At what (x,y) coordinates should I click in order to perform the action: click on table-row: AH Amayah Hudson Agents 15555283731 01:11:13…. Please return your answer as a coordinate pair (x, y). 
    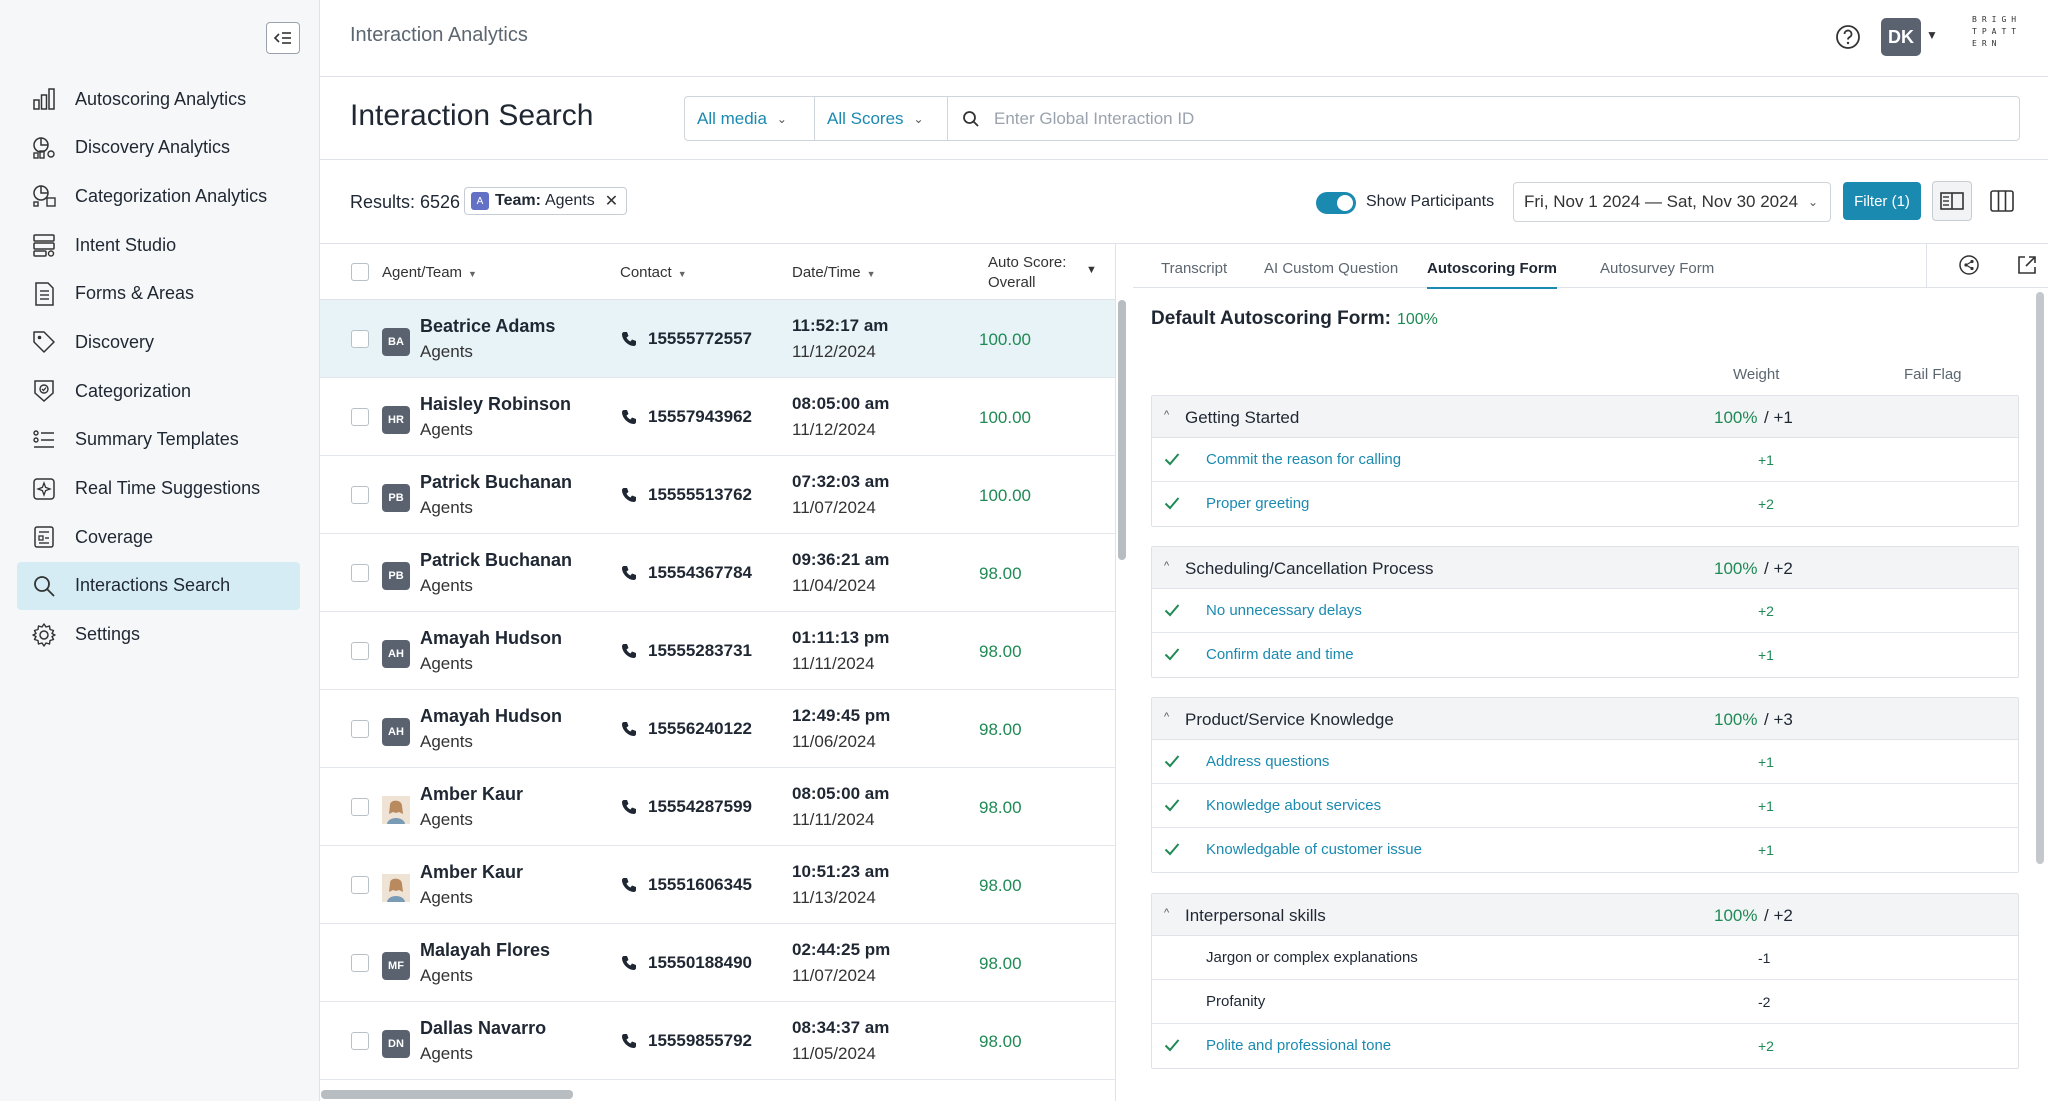
    Looking at the image, I should click on (717, 651).